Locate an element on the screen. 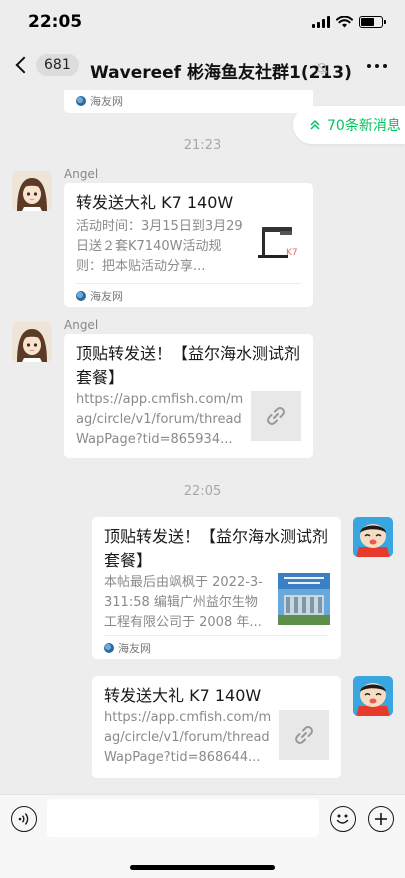 Image resolution: width=405 pixels, height=878 pixels. input-bar is located at coordinates (202, 836).